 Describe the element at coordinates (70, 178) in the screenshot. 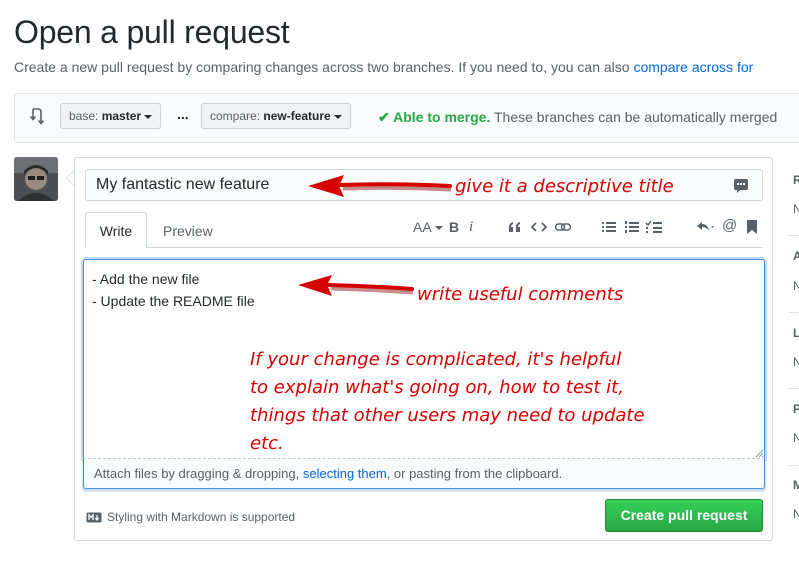

I see `comment-box-pointer-fill` at that location.